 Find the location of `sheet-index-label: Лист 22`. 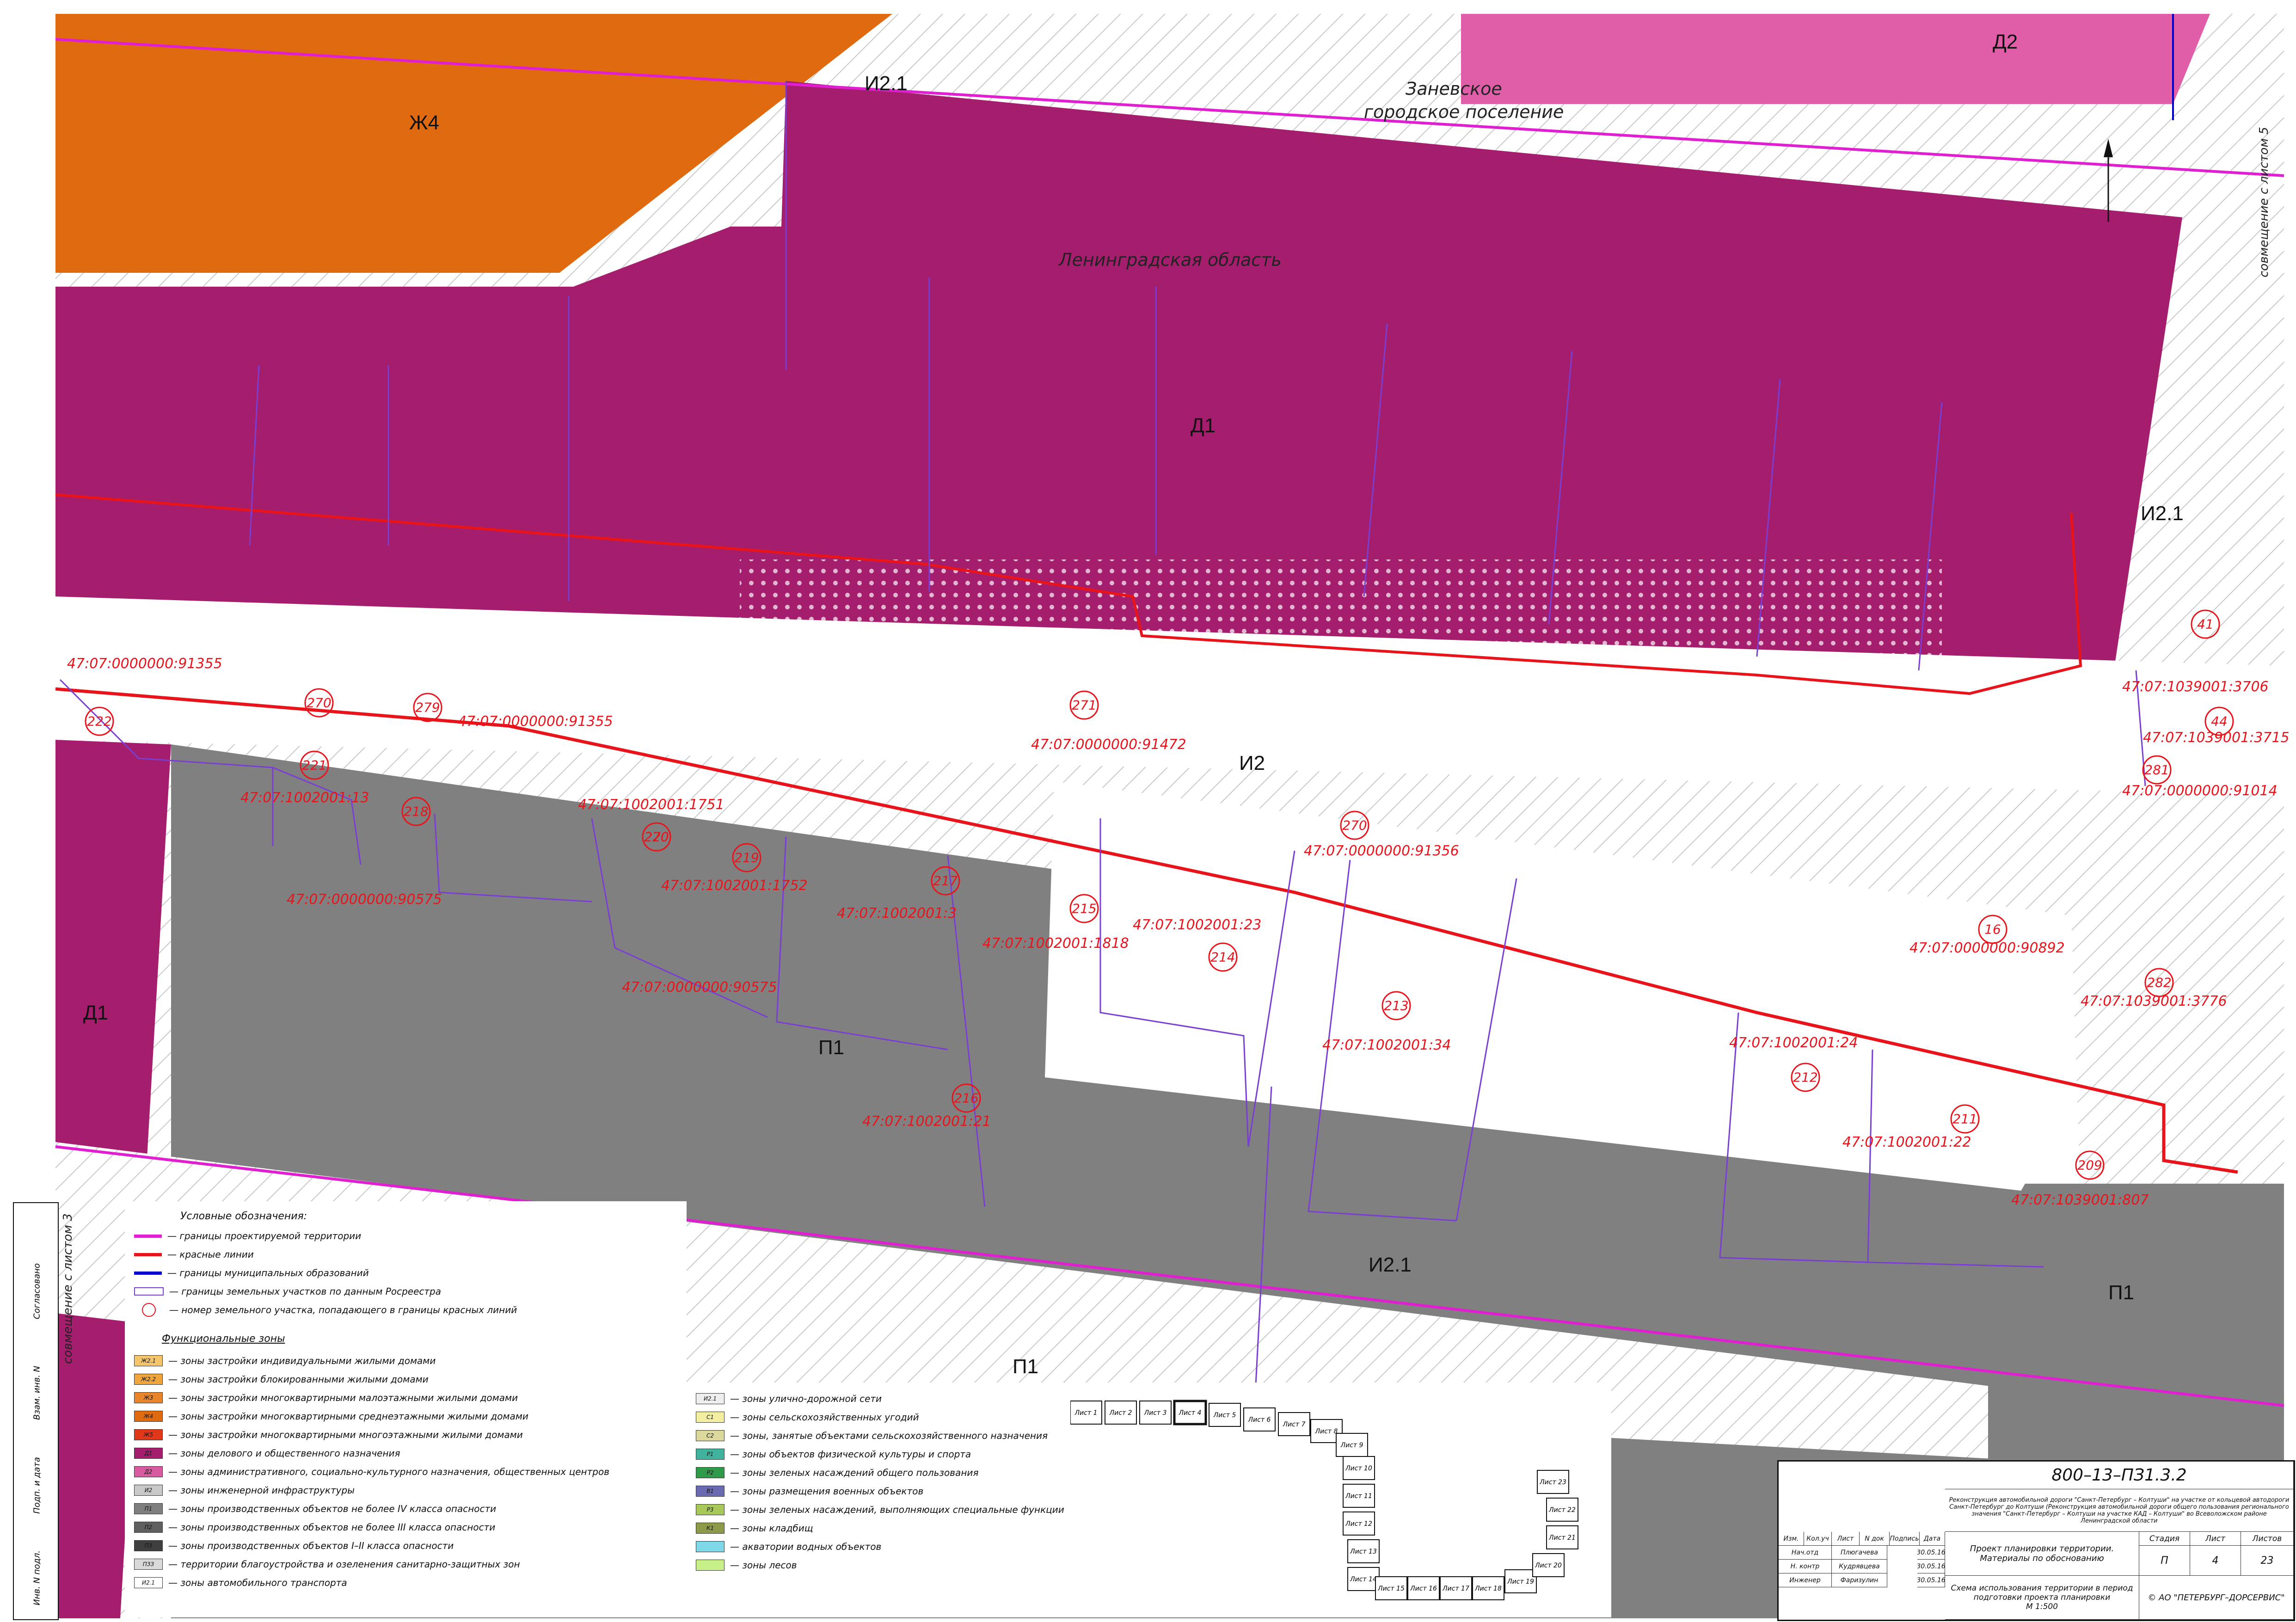

sheet-index-label: Лист 22 is located at coordinates (1562, 1510).